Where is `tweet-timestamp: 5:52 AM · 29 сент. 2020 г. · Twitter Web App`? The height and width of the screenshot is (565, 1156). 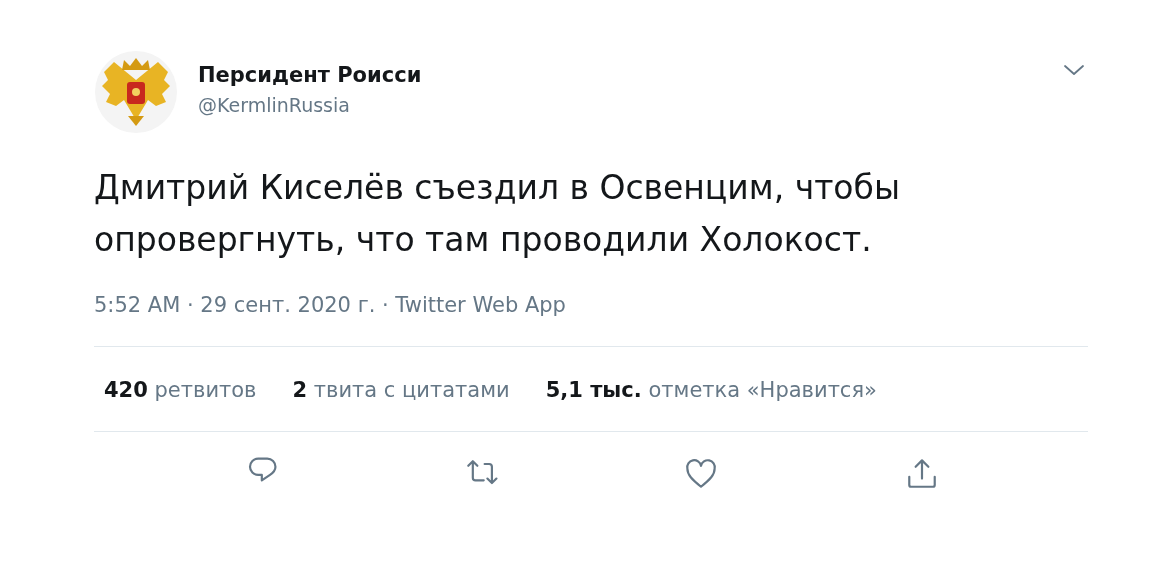
tweet-timestamp: 5:52 AM · 29 сент. 2020 г. · Twitter Web App is located at coordinates (591, 305).